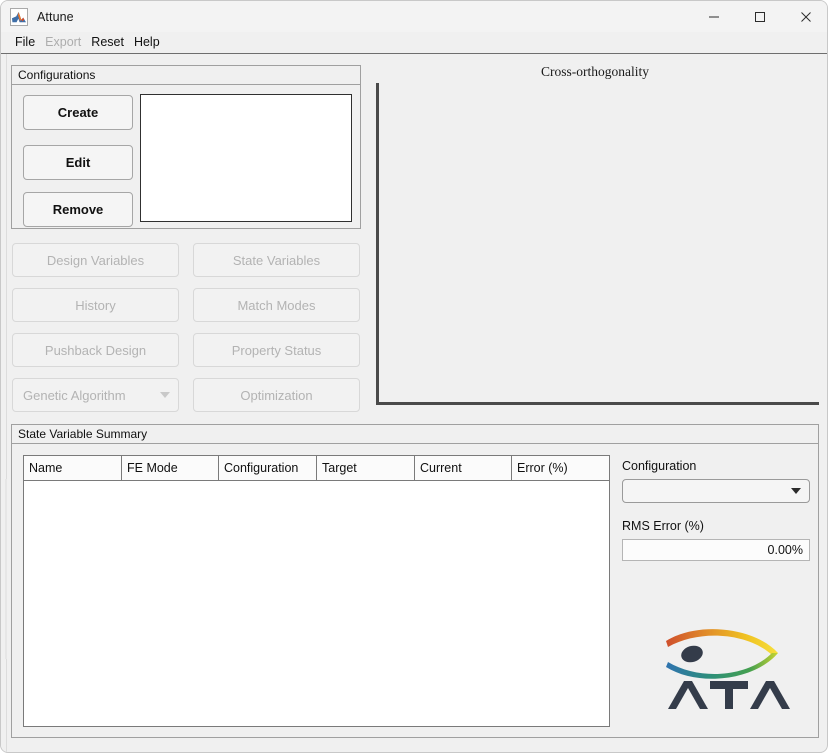 The image size is (828, 753). Describe the element at coordinates (74, 395) in the screenshot. I see `solver-algorithm-value: Genetic Algorithm` at that location.